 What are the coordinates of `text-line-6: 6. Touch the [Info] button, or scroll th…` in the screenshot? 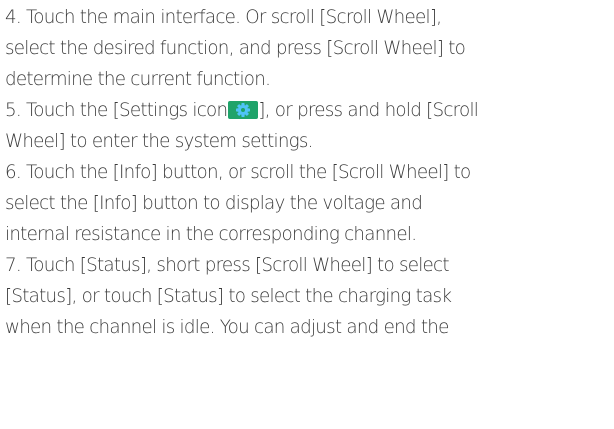 It's located at (238, 172).